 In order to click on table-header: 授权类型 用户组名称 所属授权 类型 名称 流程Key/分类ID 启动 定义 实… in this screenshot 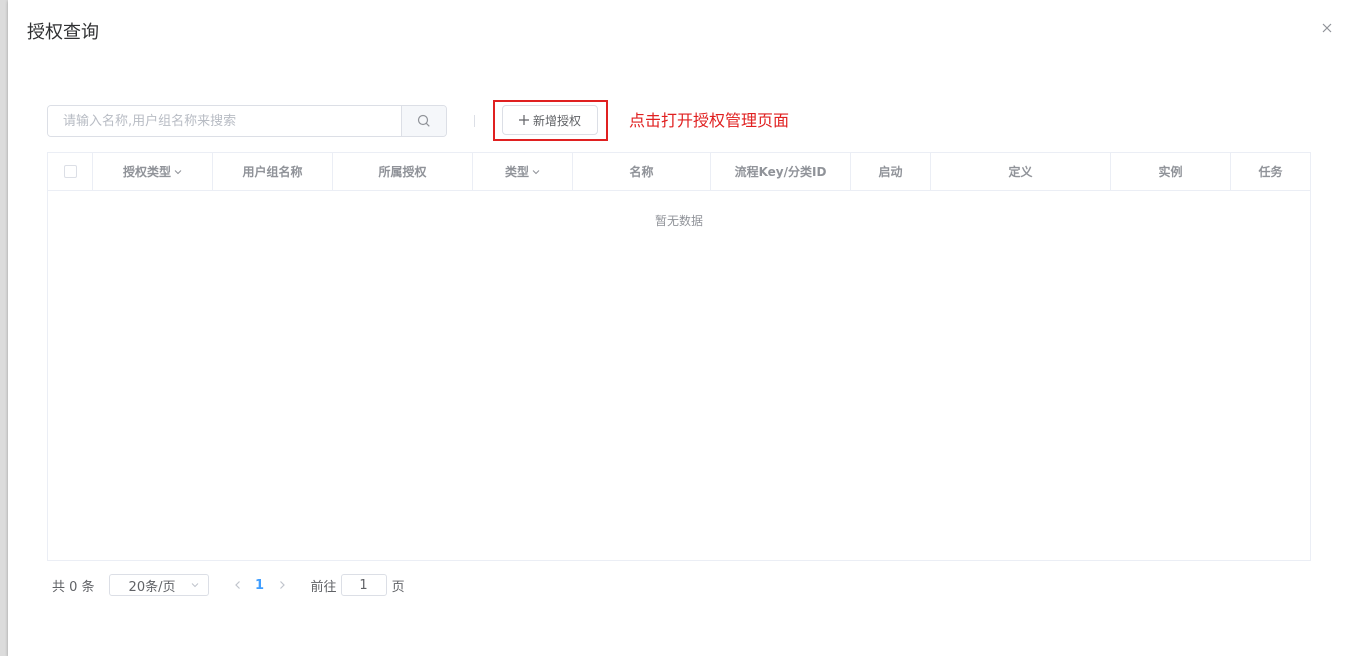, I will do `click(679, 172)`.